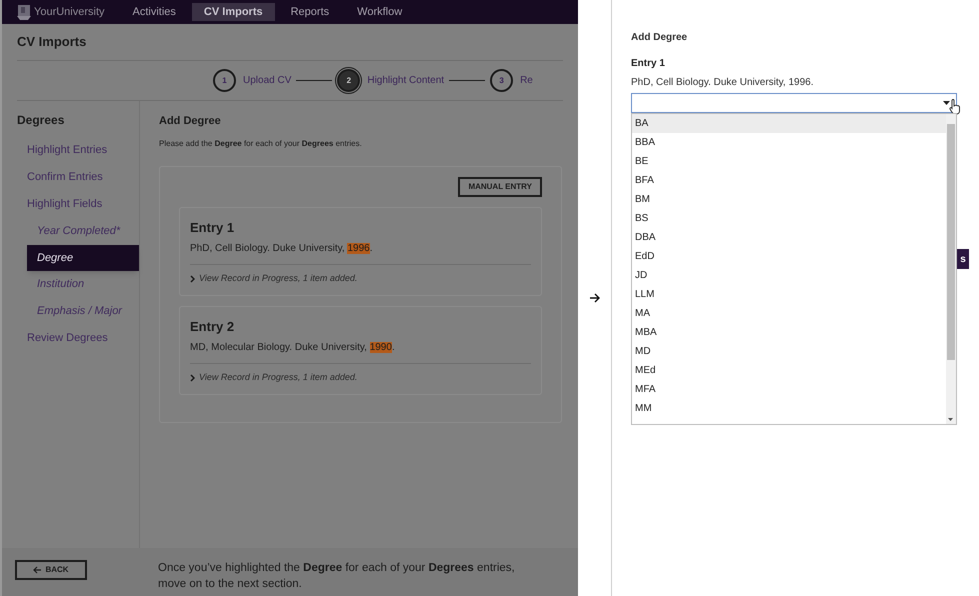  What do you see at coordinates (789, 199) in the screenshot?
I see `dropdown-option: BM` at bounding box center [789, 199].